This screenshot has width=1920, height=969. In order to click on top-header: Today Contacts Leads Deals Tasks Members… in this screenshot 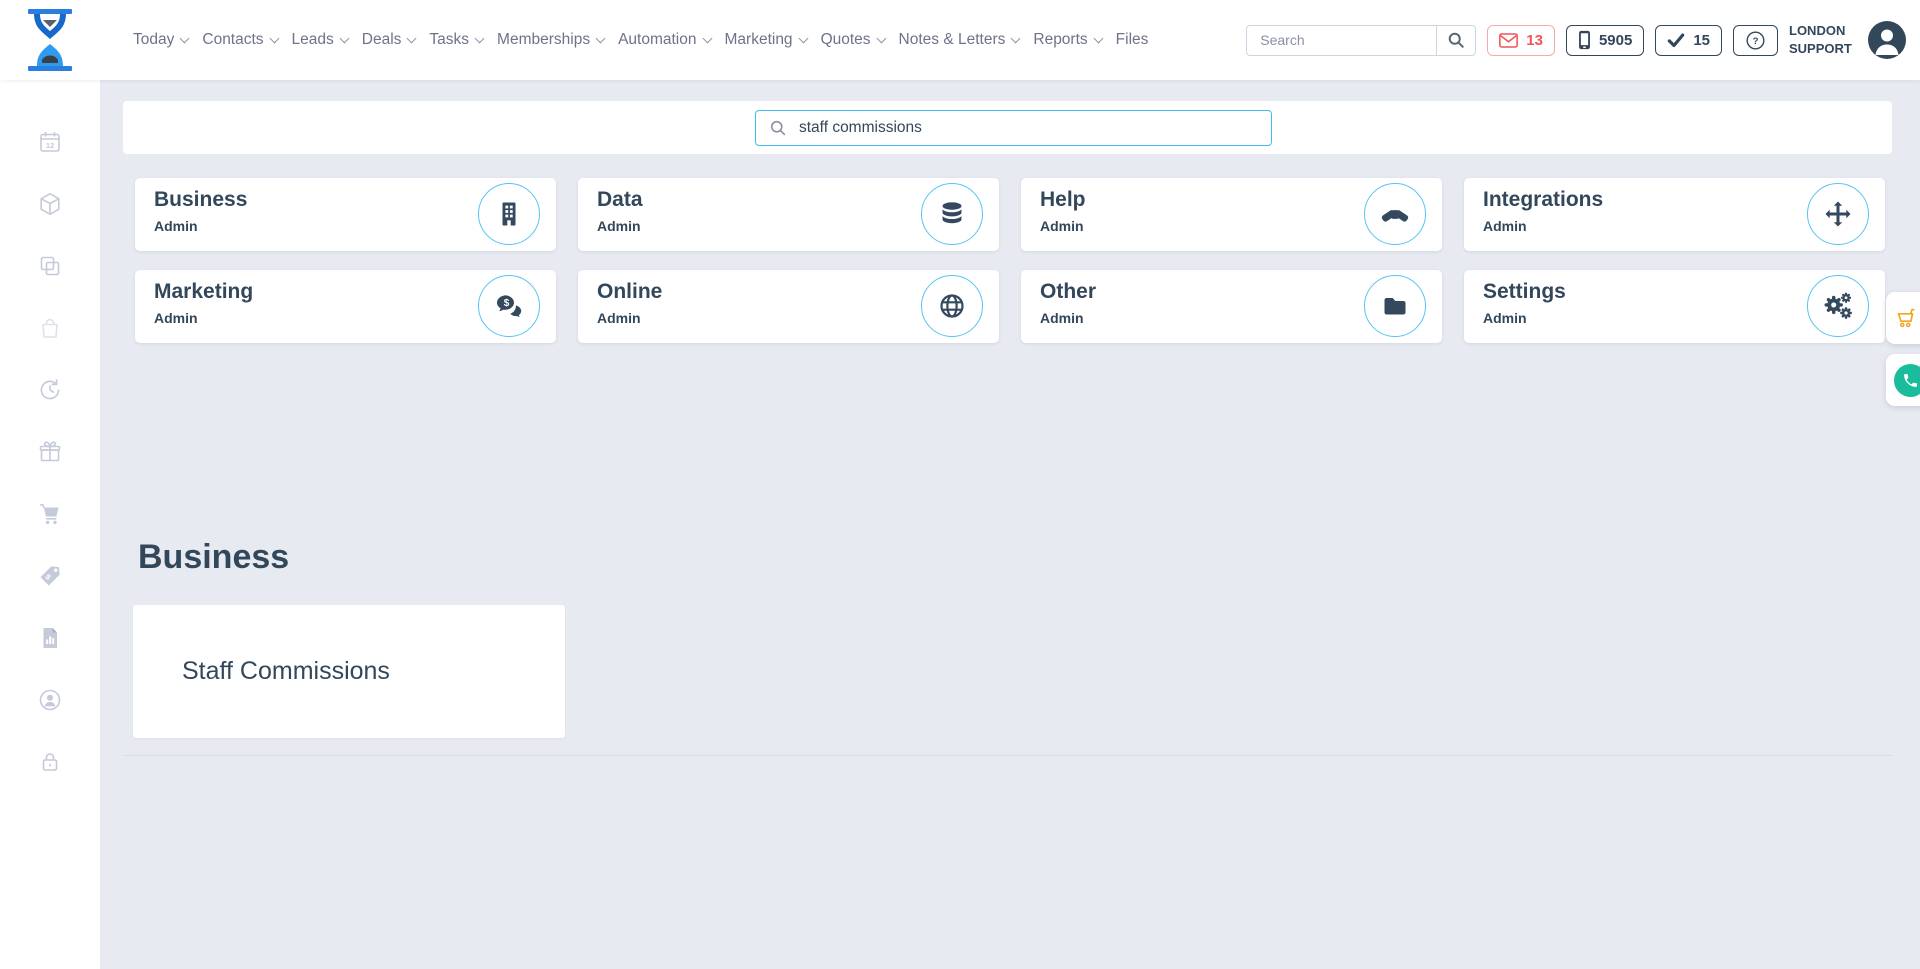, I will do `click(960, 40)`.